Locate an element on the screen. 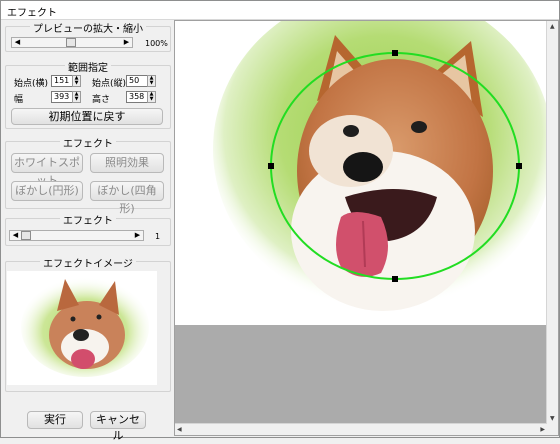  lighting-button: 照明効果 is located at coordinates (127, 163).